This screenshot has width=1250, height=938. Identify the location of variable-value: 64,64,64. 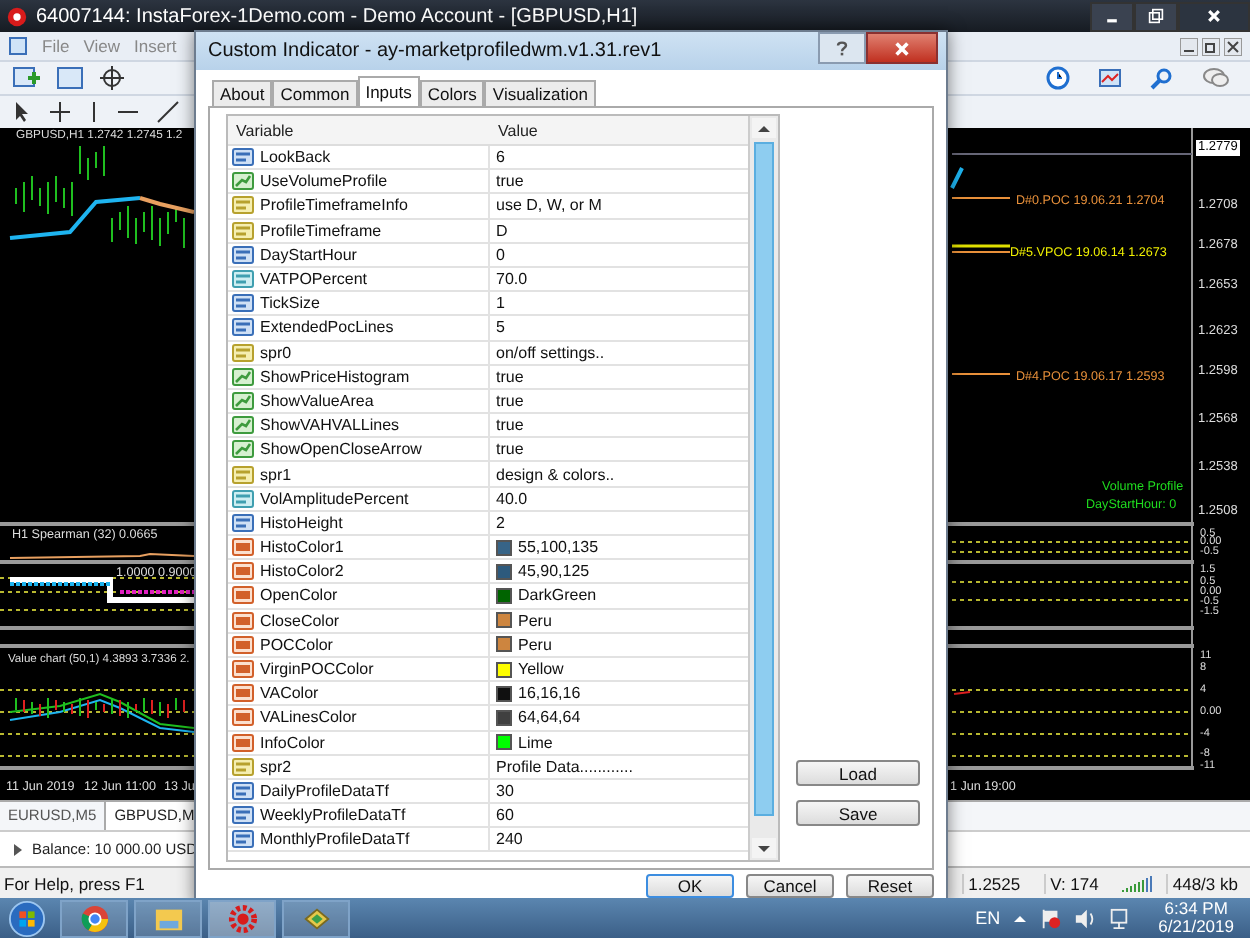
(549, 717).